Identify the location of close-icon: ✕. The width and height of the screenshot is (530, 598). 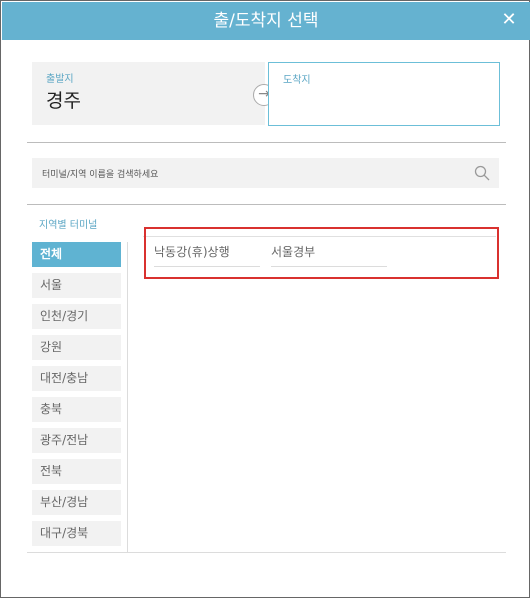
(509, 20).